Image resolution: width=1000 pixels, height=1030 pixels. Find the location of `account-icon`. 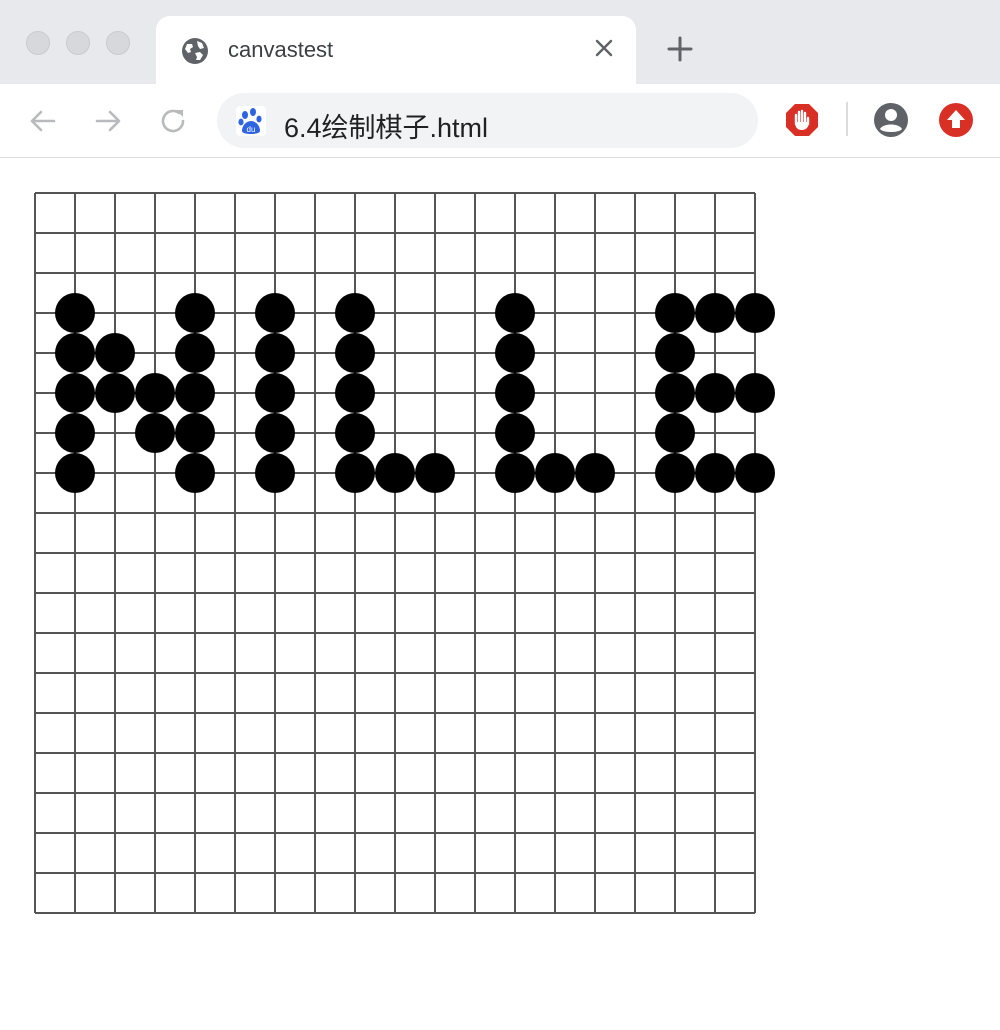

account-icon is located at coordinates (891, 120).